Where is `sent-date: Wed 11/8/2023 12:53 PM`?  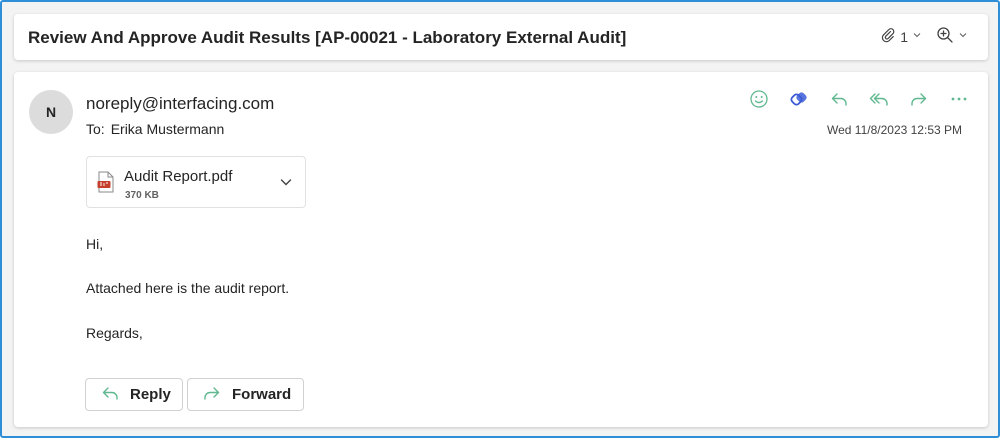 sent-date: Wed 11/8/2023 12:53 PM is located at coordinates (894, 130).